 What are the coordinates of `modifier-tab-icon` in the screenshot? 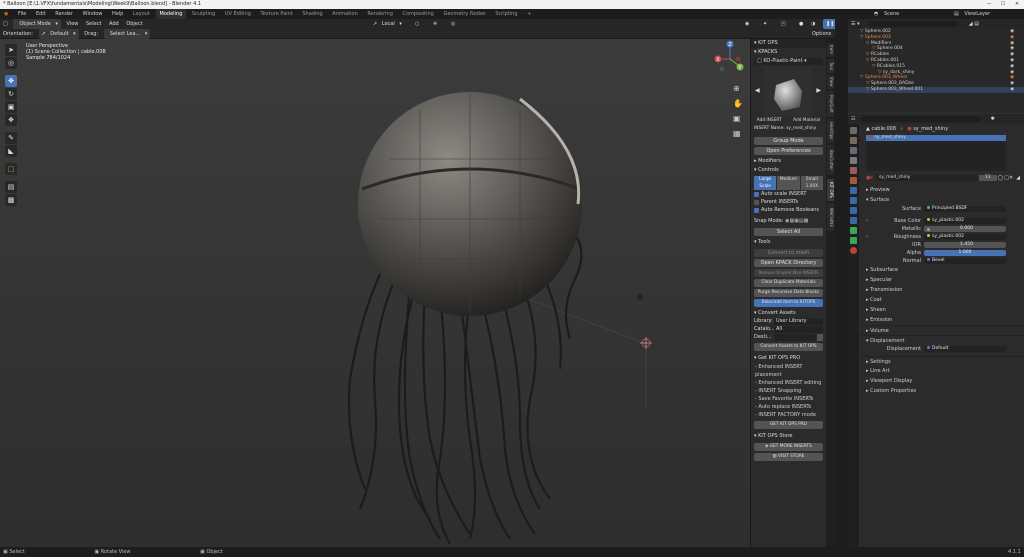 It's located at (853, 200).